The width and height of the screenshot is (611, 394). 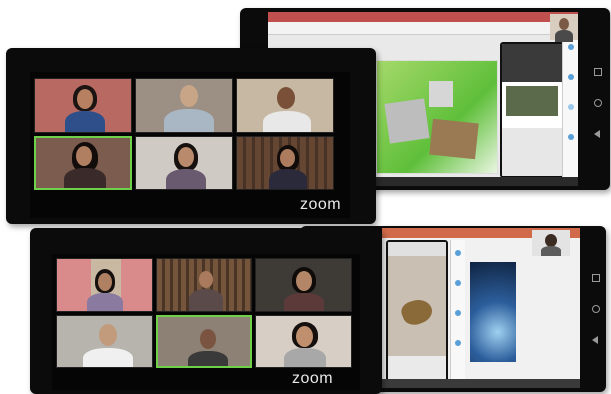 I want to click on nav-buttons-bottom-right, so click(x=596, y=309).